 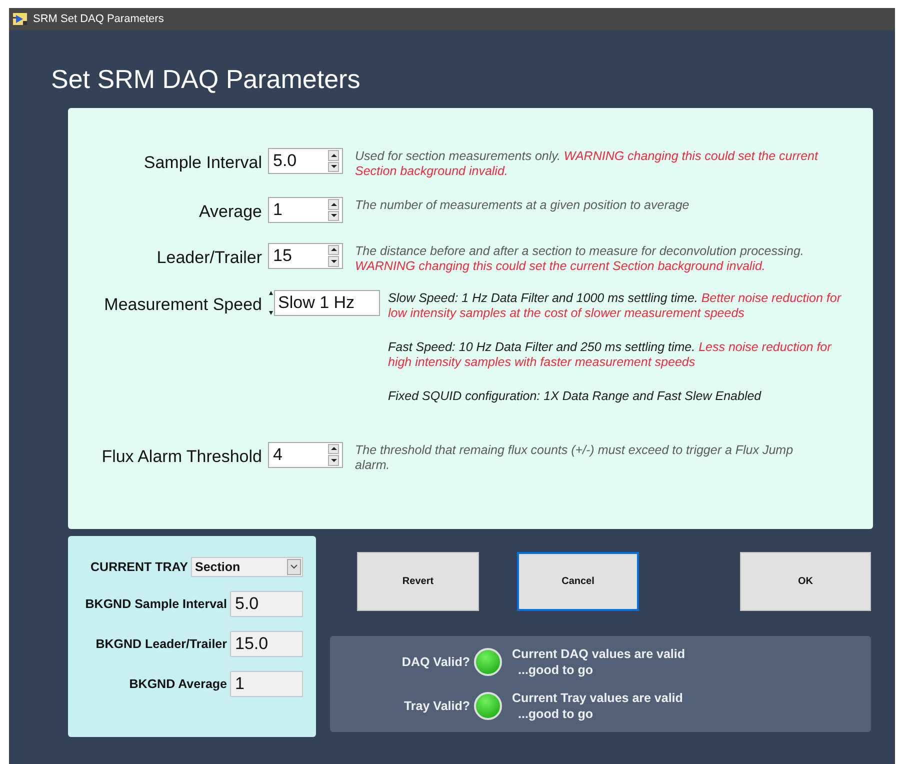 I want to click on background-label: BKGND Leader/Trailer, so click(x=161, y=644).